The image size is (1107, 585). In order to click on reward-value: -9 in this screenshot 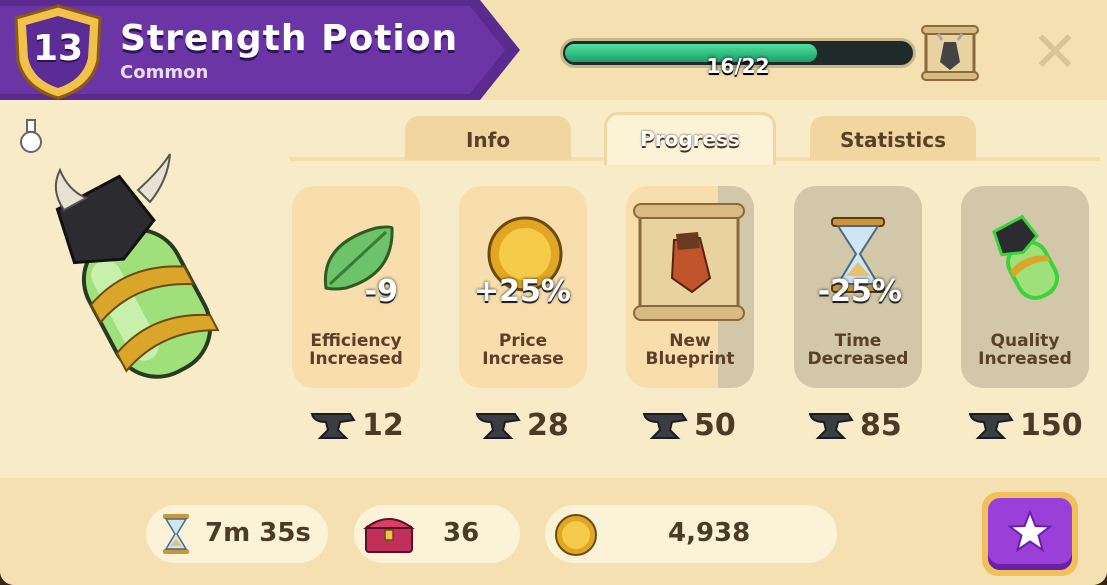, I will do `click(381, 291)`.